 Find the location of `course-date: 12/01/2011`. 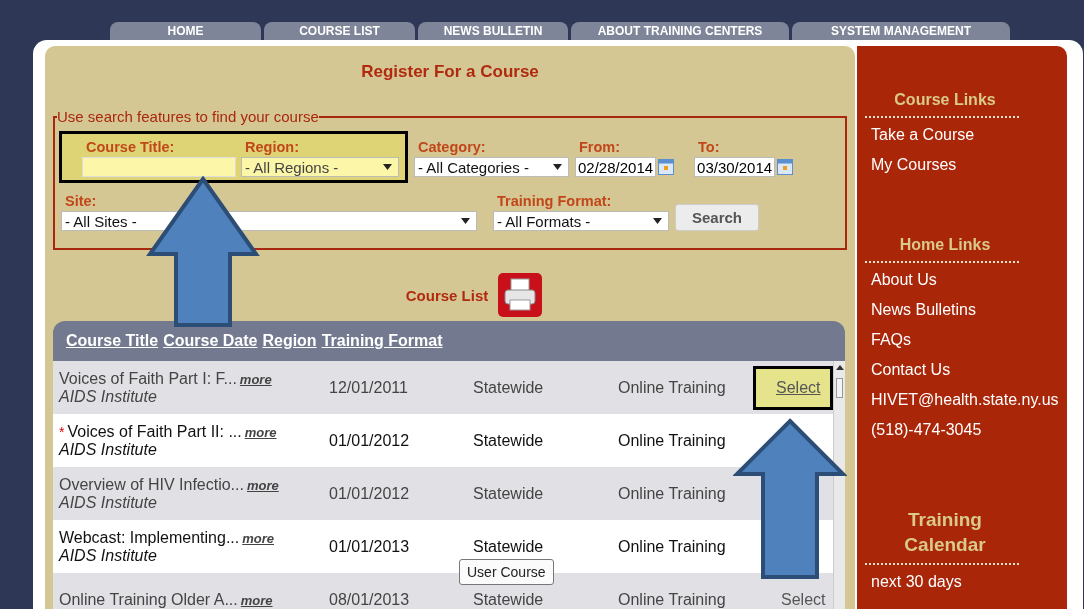

course-date: 12/01/2011 is located at coordinates (369, 387).